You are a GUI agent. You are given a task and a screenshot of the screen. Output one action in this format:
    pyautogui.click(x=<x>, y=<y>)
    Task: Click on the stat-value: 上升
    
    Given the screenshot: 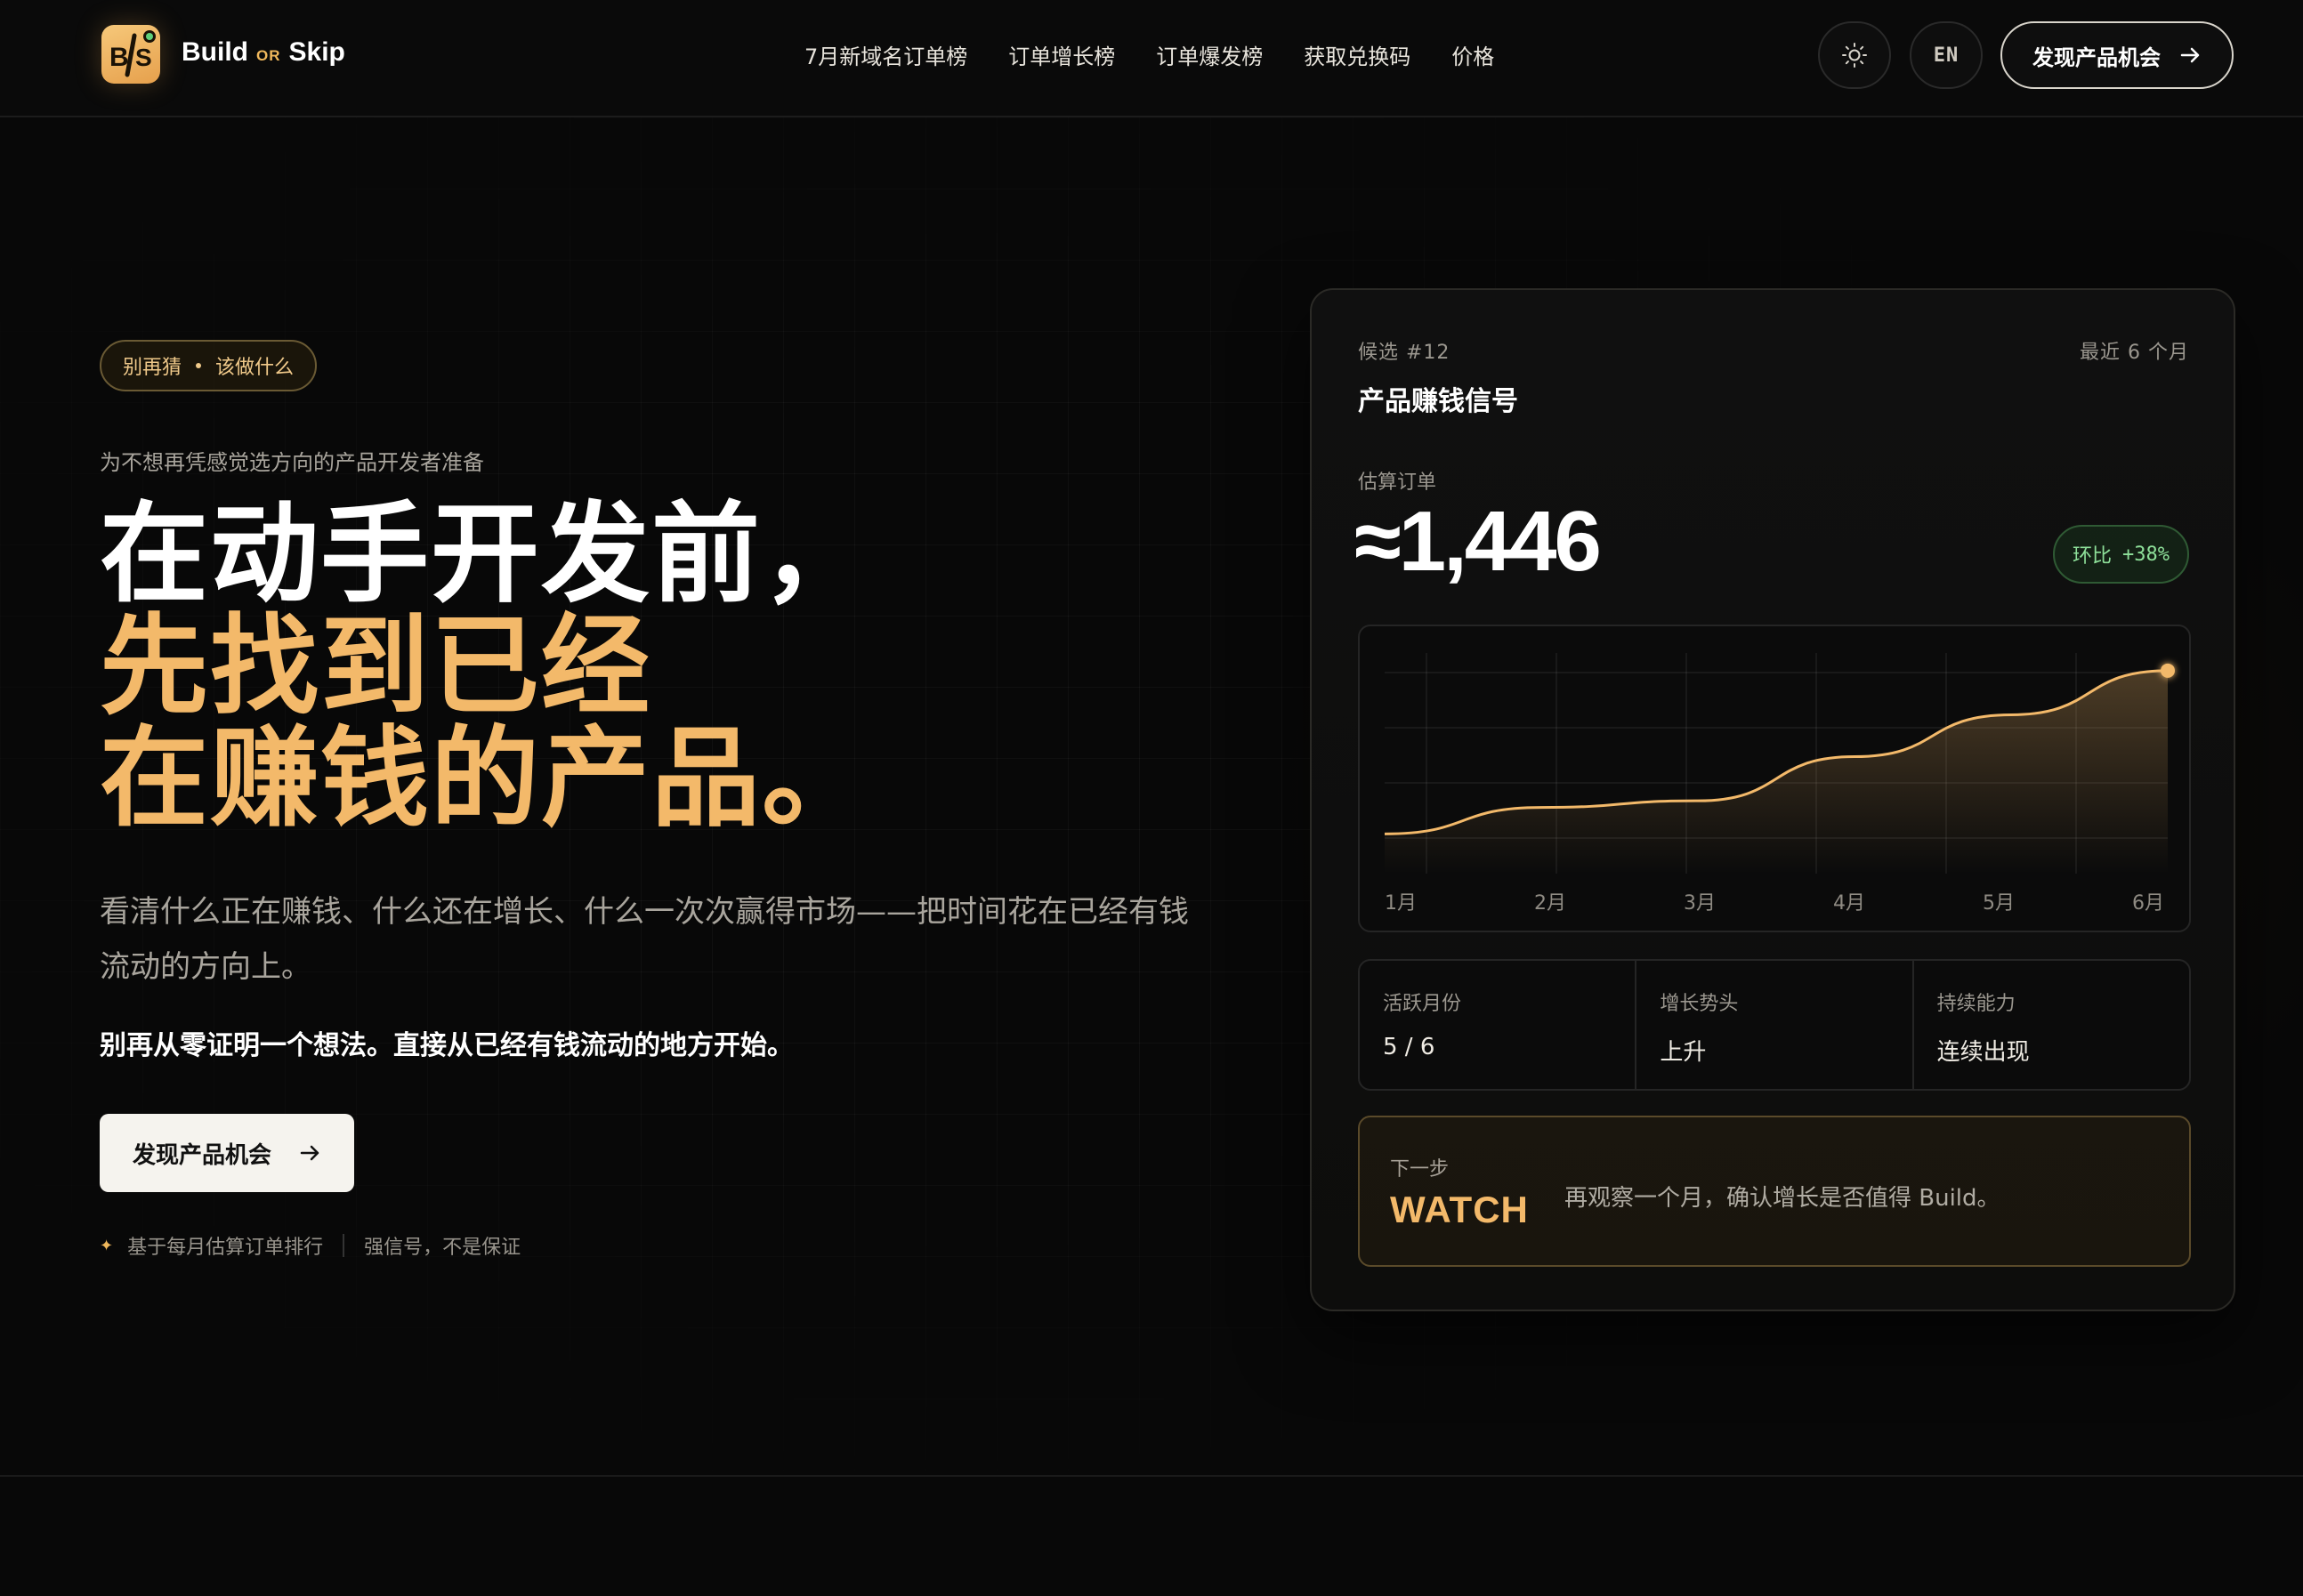 What is the action you would take?
    pyautogui.click(x=1683, y=1052)
    